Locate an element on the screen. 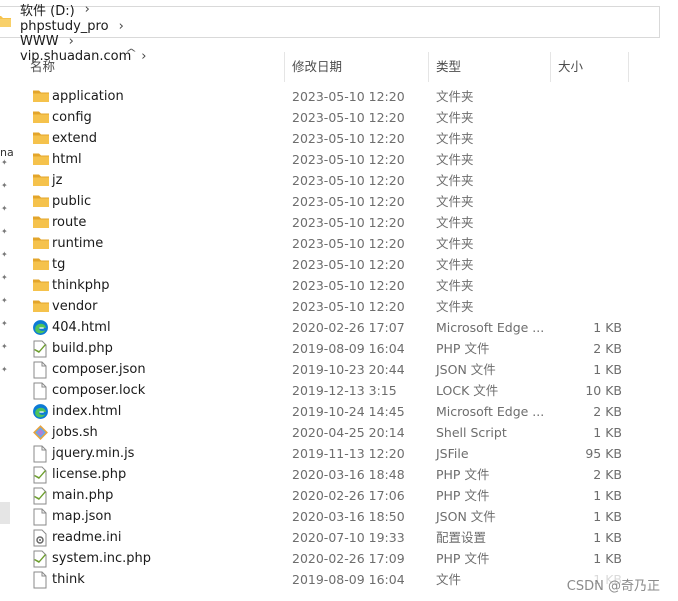 This screenshot has width=678, height=601. file-row: extend 2023-05-10 12:20 文件夹 is located at coordinates (327, 138).